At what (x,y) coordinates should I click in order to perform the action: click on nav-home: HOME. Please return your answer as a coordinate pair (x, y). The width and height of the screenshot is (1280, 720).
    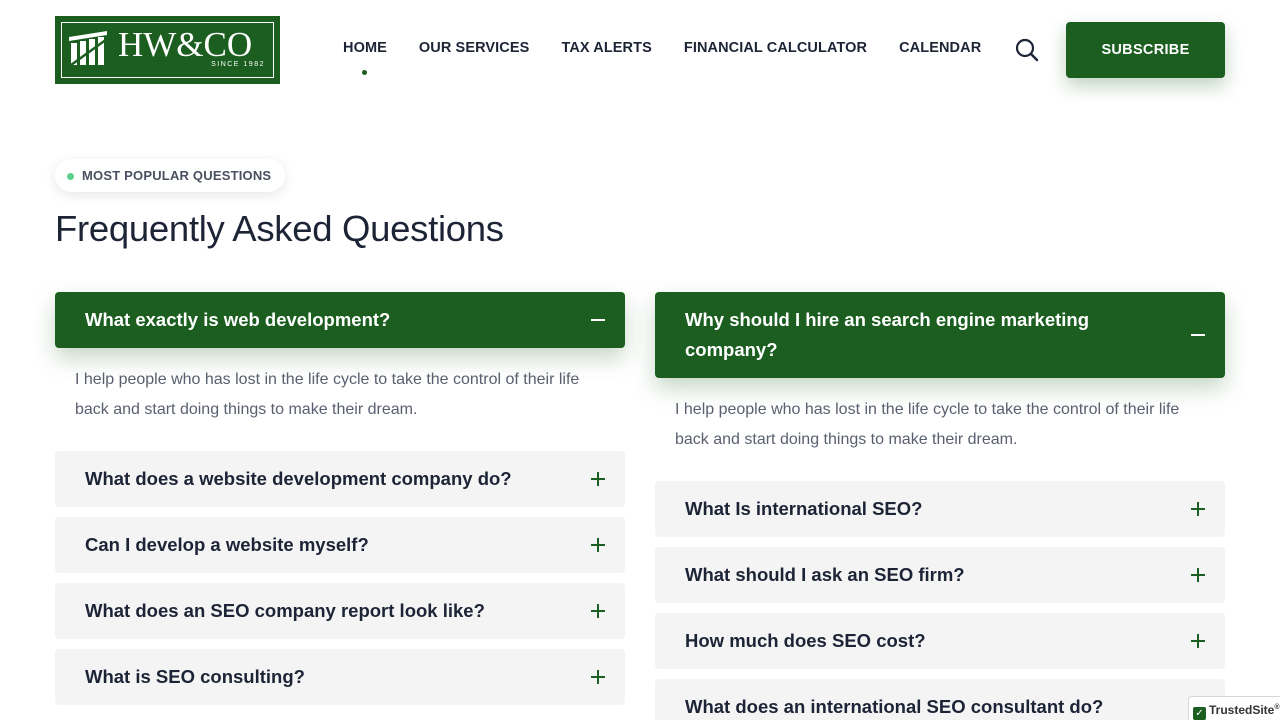
    Looking at the image, I should click on (365, 57).